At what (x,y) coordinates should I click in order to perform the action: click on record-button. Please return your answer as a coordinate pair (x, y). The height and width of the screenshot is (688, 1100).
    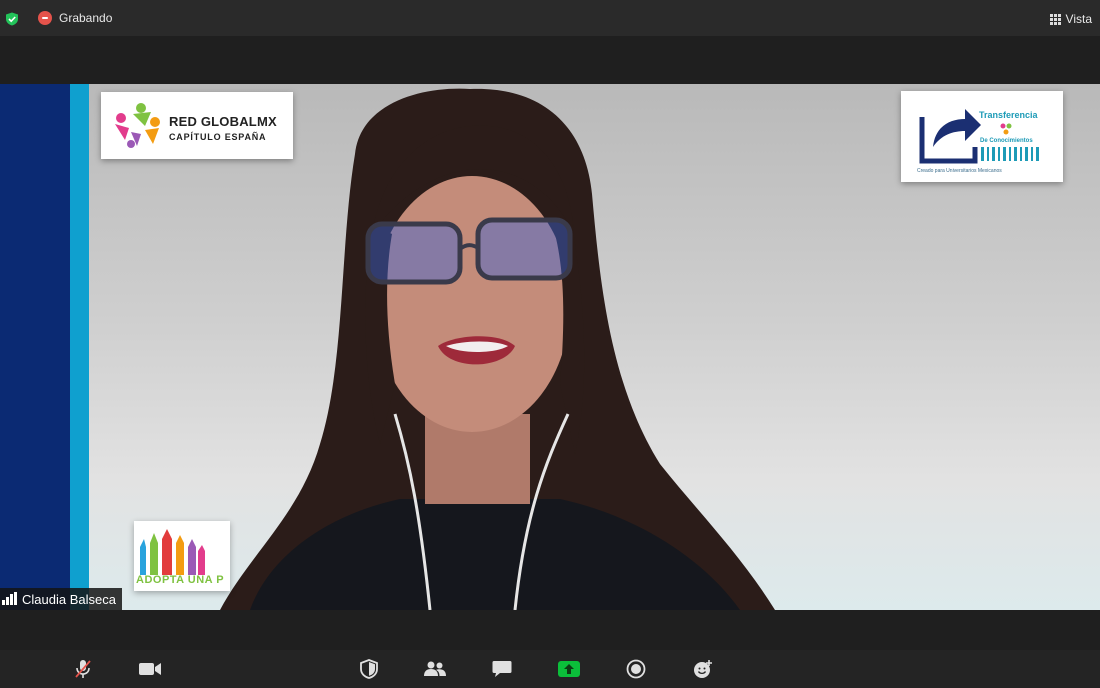
    Looking at the image, I should click on (636, 669).